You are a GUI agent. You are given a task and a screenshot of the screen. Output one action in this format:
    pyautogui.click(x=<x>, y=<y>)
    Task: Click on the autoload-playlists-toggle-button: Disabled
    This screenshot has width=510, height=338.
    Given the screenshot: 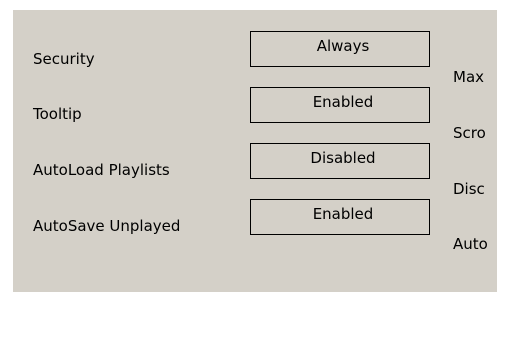 What is the action you would take?
    pyautogui.click(x=340, y=161)
    